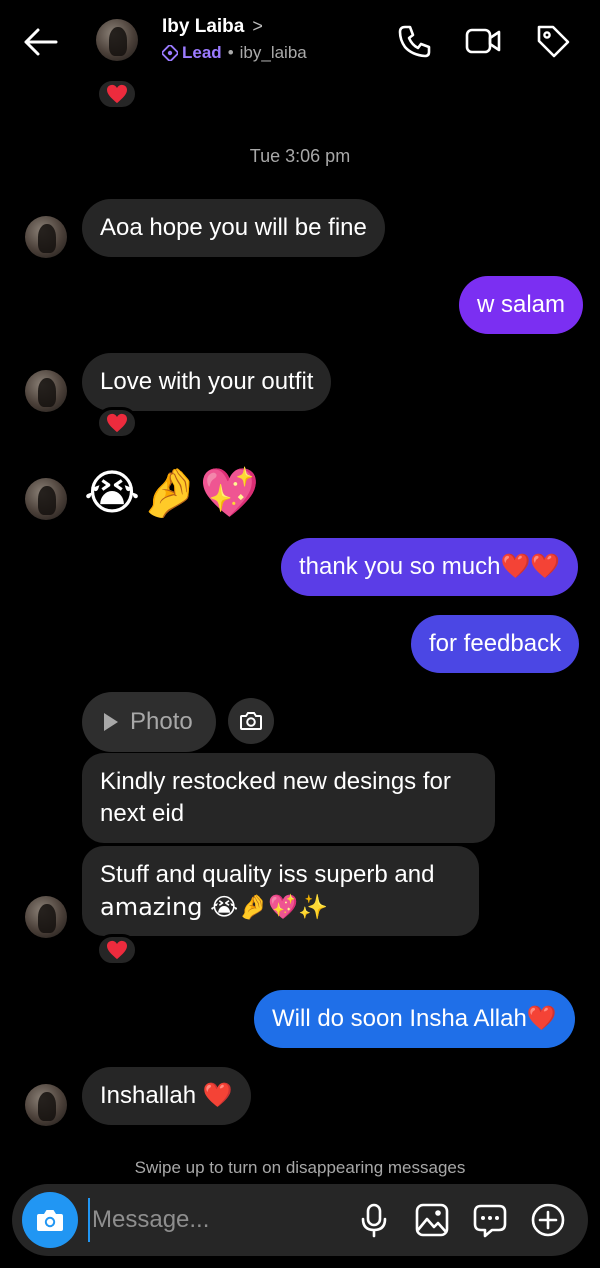  I want to click on phone-call-icon, so click(415, 41).